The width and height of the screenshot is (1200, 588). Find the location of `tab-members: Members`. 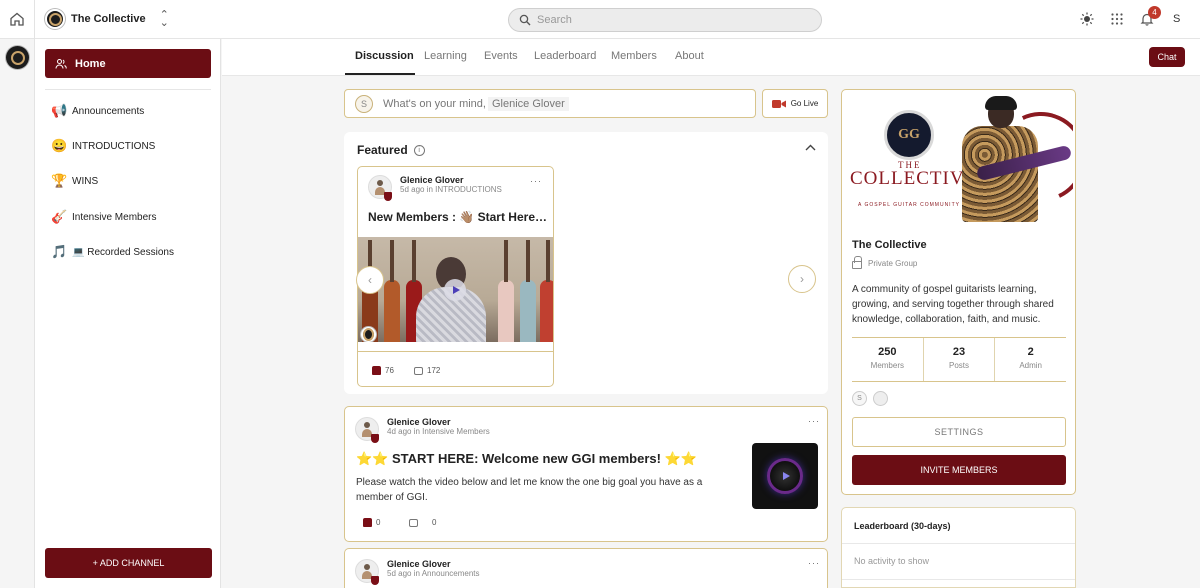

tab-members: Members is located at coordinates (634, 56).